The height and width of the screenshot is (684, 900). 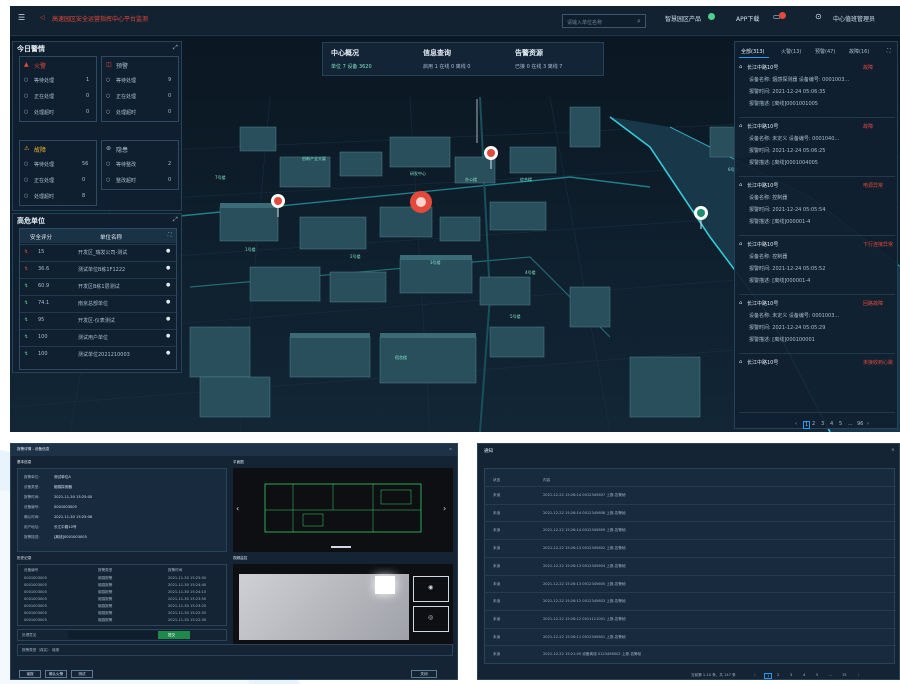 What do you see at coordinates (854, 18) in the screenshot?
I see `user-menu: 中心值班管理员` at bounding box center [854, 18].